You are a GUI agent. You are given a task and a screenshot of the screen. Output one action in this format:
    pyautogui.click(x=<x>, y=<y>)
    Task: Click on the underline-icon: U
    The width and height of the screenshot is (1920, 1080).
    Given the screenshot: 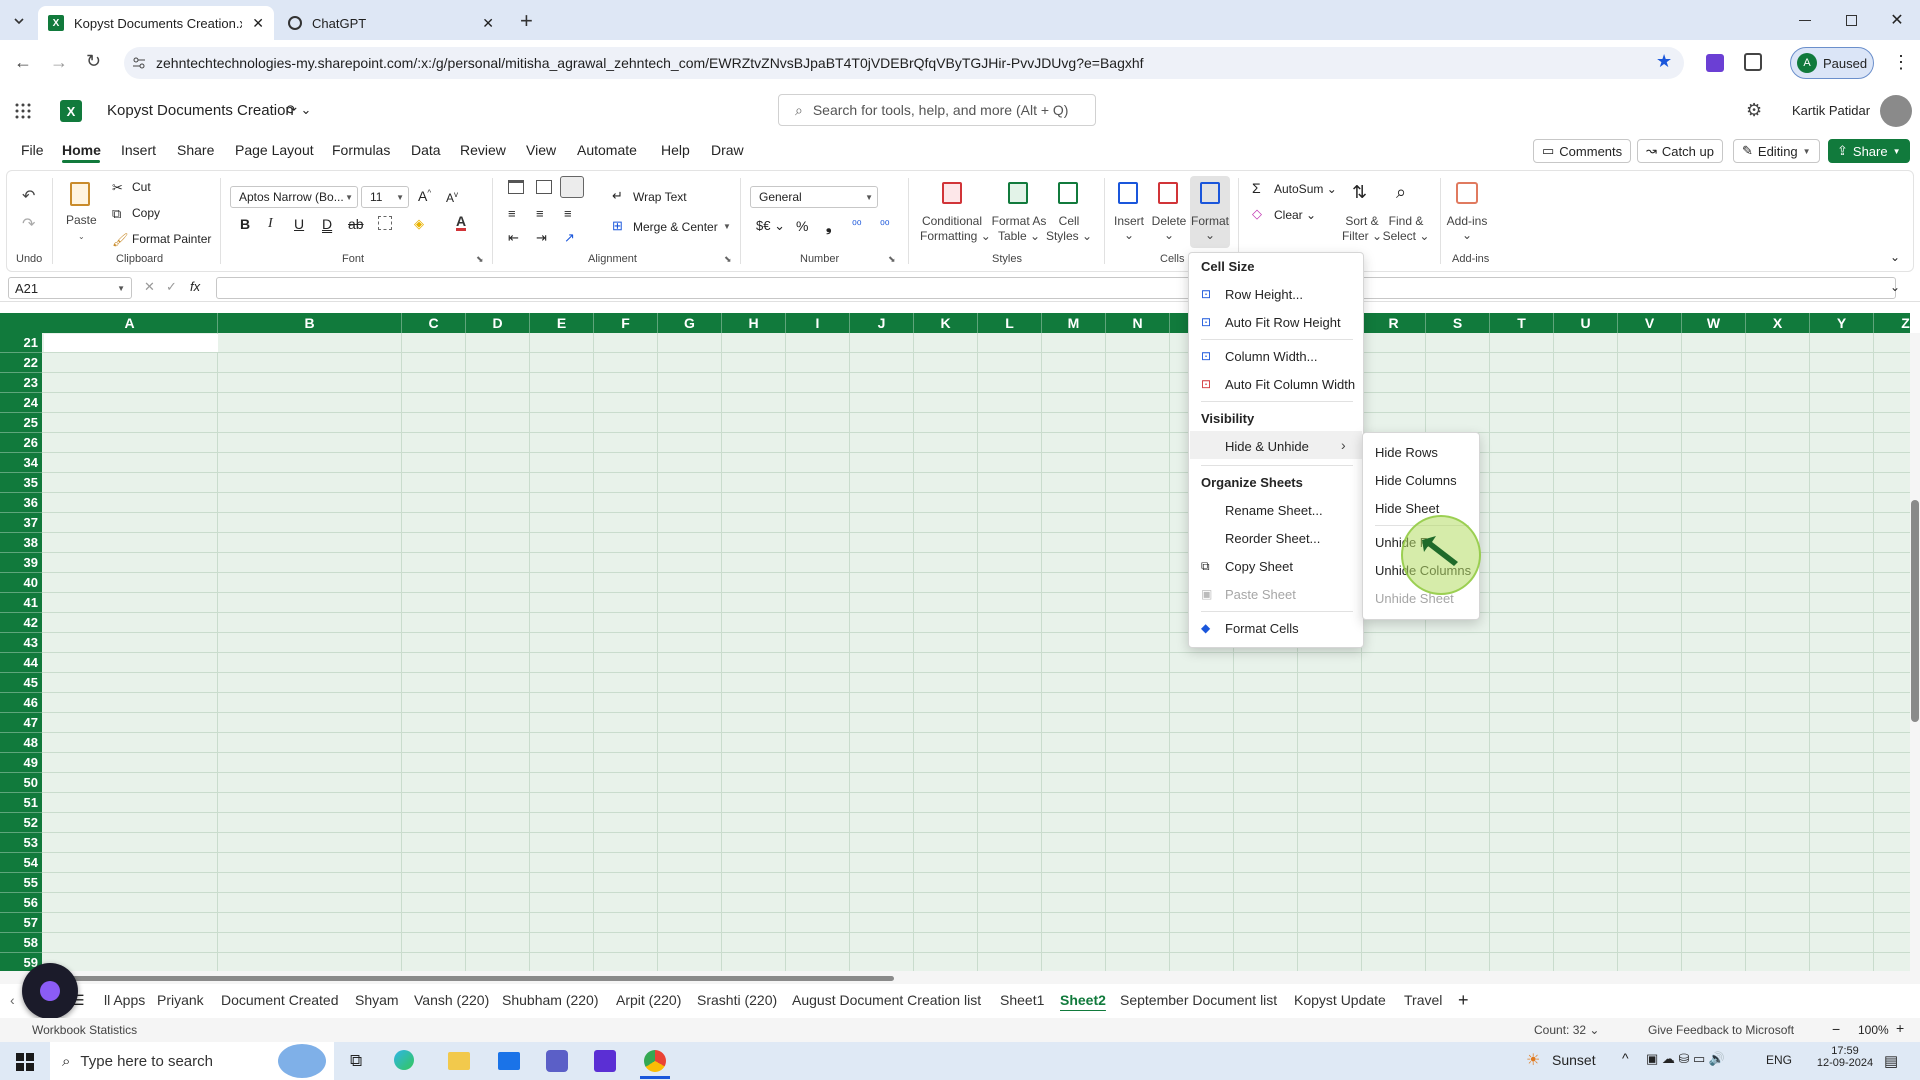 What is the action you would take?
    pyautogui.click(x=299, y=224)
    